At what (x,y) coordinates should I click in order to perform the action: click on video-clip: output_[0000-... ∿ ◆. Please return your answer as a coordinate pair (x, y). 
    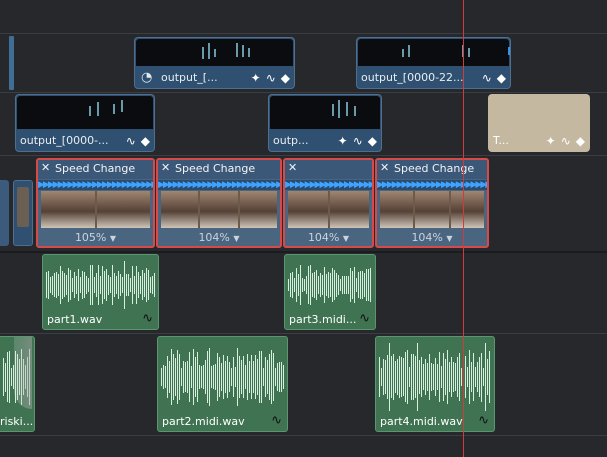
    Looking at the image, I should click on (85, 123).